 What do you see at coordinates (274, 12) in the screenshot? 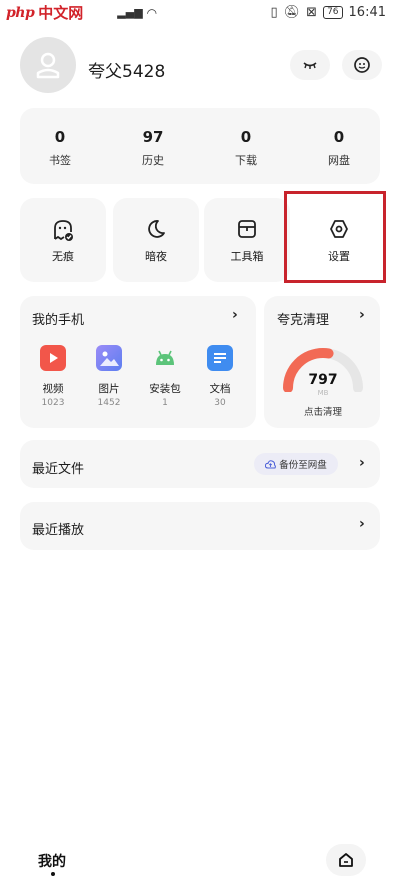
I see `vibrate-icon: ▯` at bounding box center [274, 12].